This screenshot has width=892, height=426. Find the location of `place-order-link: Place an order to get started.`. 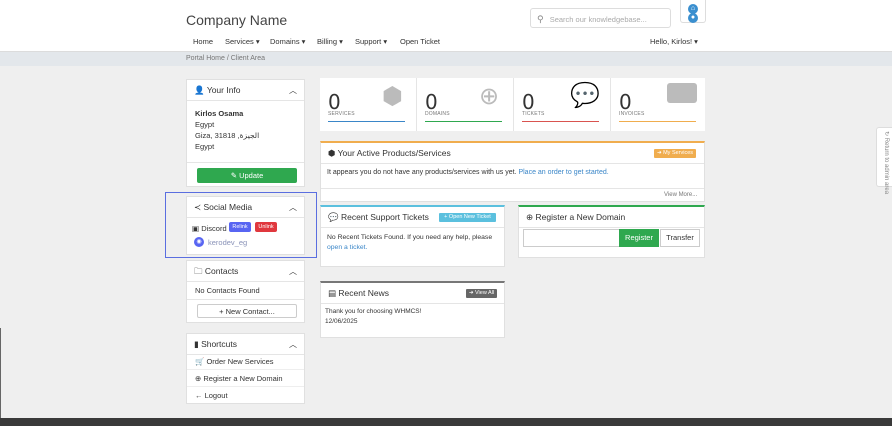

place-order-link: Place an order to get started. is located at coordinates (563, 172).